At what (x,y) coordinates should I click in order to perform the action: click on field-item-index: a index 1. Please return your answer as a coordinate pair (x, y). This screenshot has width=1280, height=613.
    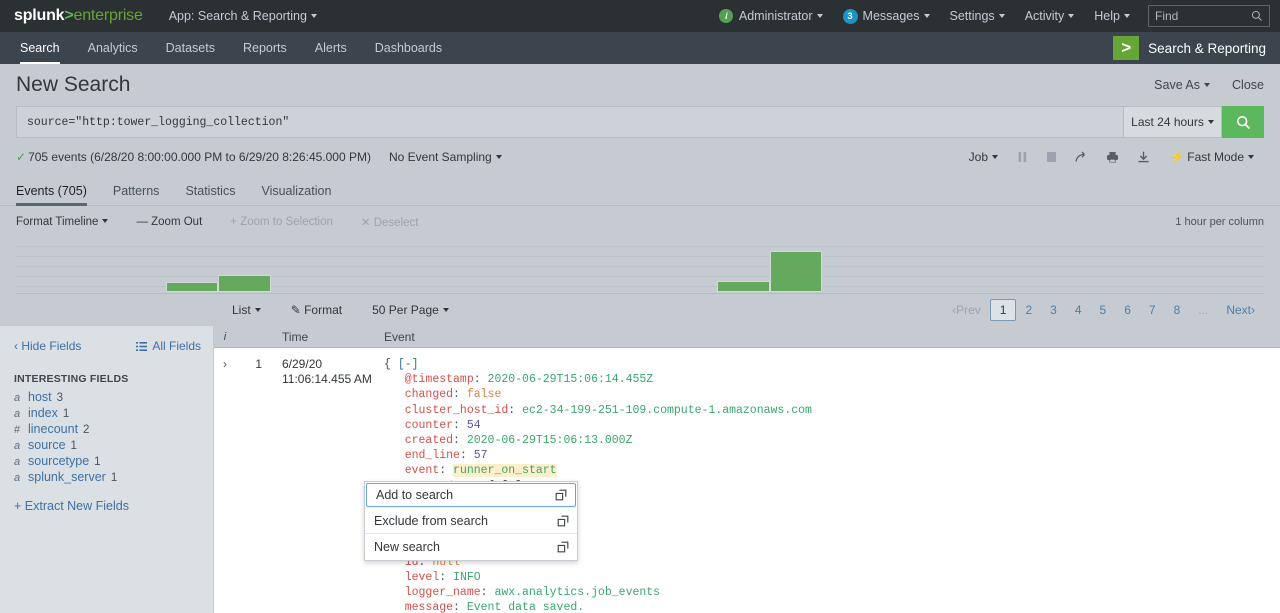
    Looking at the image, I should click on (106, 413).